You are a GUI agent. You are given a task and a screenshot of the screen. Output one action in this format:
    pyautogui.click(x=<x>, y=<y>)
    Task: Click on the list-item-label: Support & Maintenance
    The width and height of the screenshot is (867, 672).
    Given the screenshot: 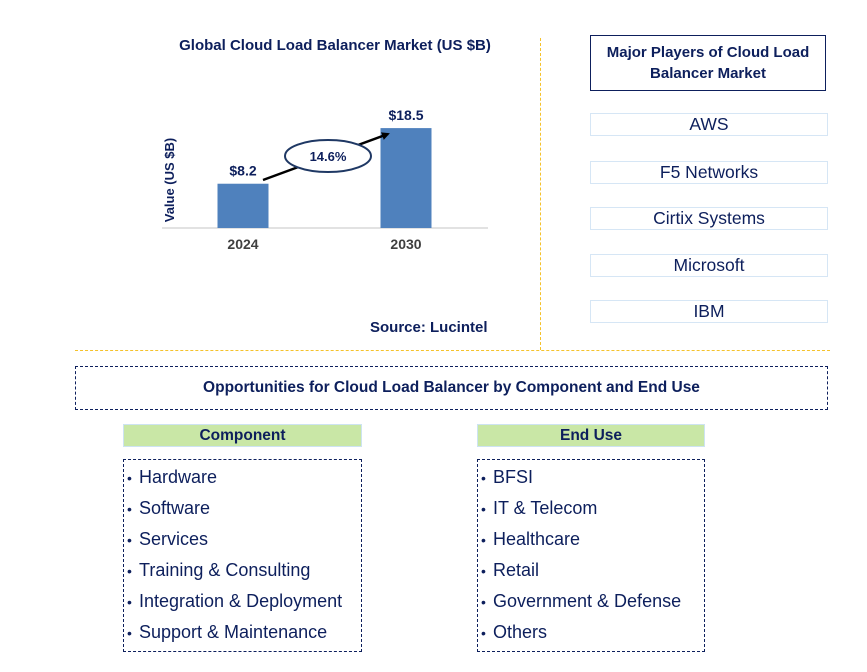 What is the action you would take?
    pyautogui.click(x=233, y=632)
    